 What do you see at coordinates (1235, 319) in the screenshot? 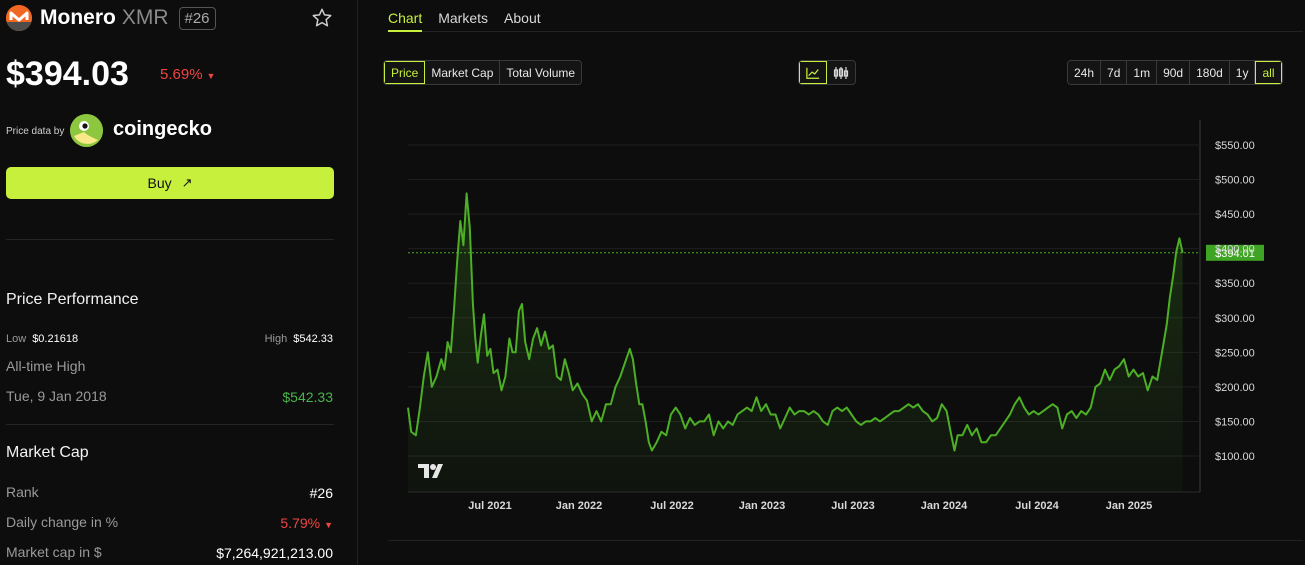
I see `y-tick-label: $300.00` at bounding box center [1235, 319].